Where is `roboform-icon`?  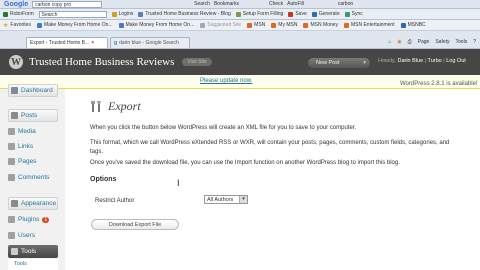
roboform-icon is located at coordinates (5, 14).